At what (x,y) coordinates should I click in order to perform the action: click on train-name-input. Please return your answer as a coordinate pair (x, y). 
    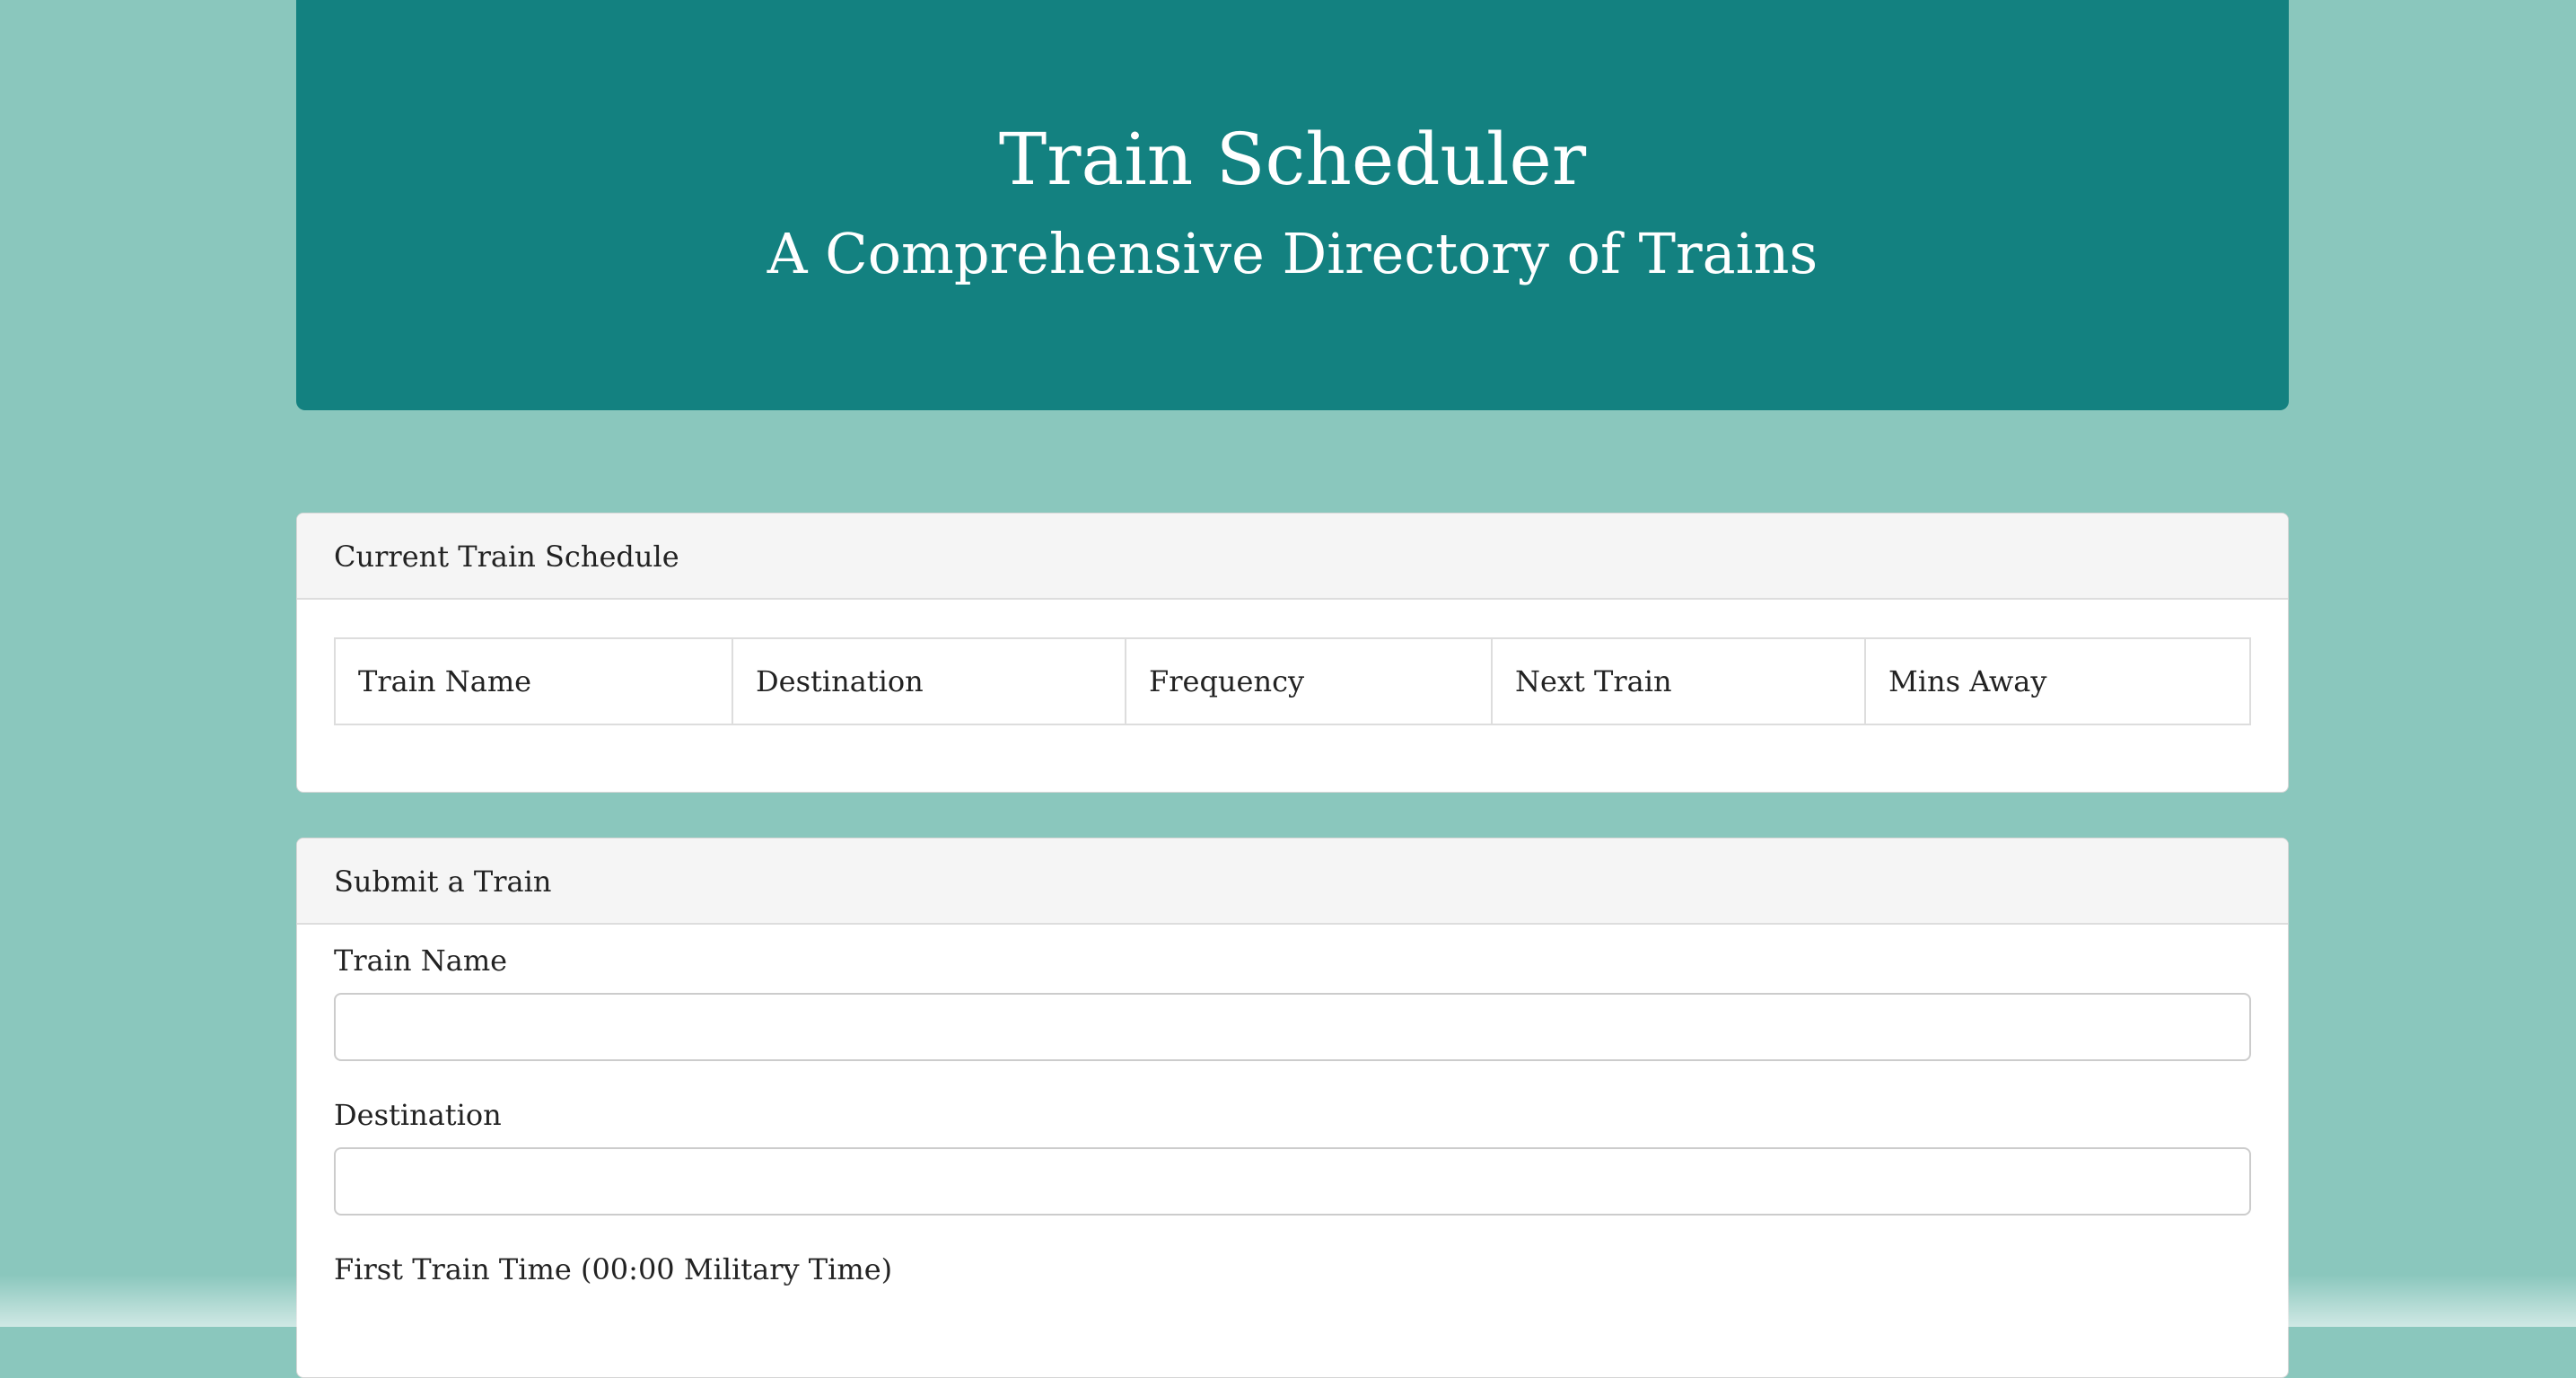
    Looking at the image, I should click on (1292, 1027).